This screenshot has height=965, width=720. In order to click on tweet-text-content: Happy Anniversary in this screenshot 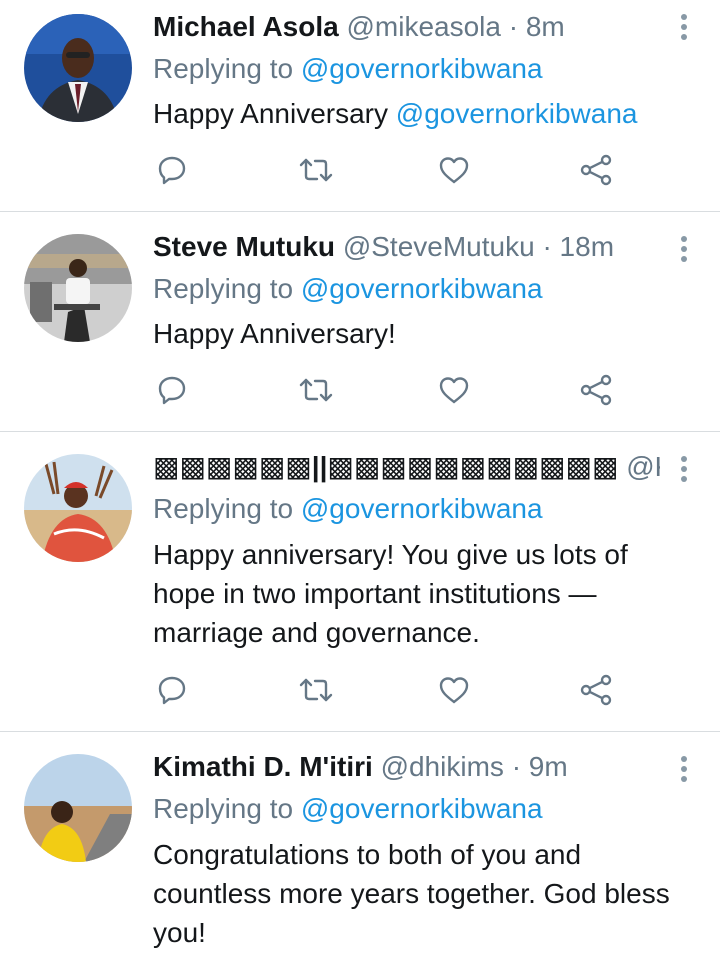, I will do `click(274, 113)`.